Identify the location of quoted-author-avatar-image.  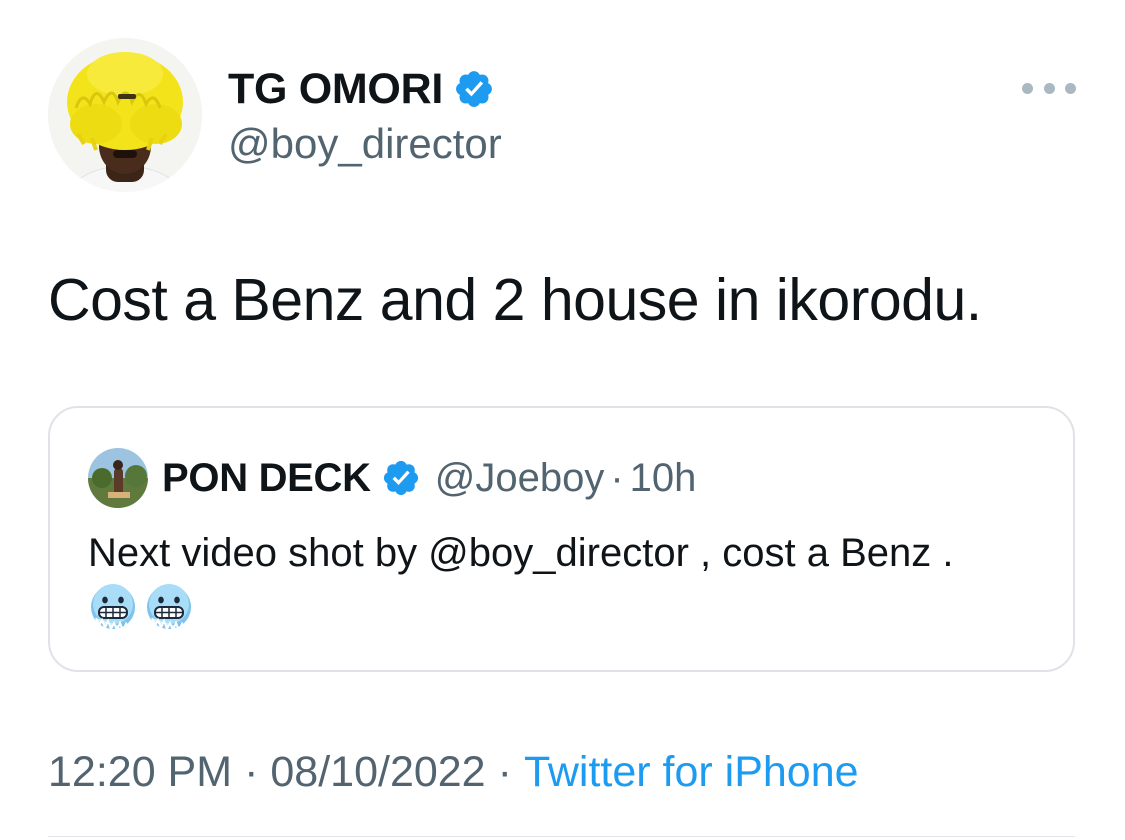
(118, 478).